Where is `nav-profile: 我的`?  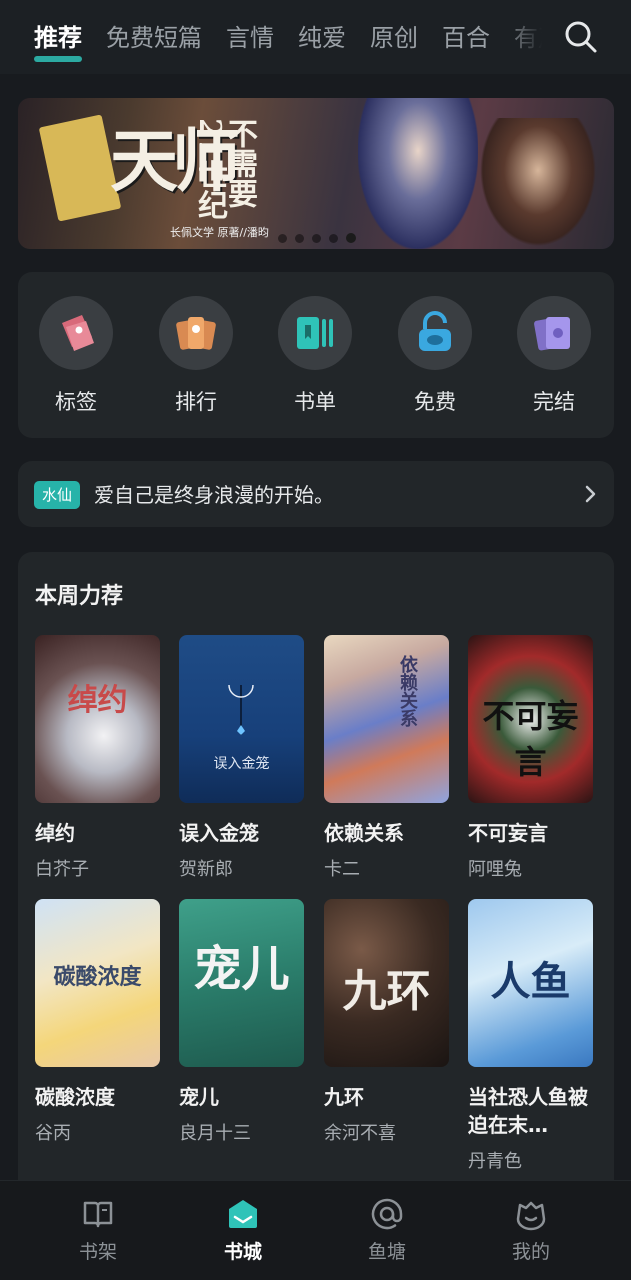
nav-profile: 我的 is located at coordinates (531, 1230).